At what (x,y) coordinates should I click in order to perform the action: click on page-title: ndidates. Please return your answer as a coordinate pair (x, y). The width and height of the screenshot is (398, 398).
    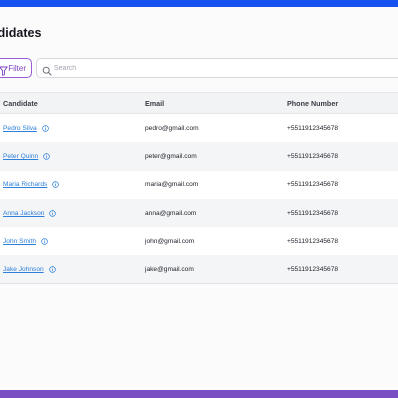
    Looking at the image, I should click on (21, 33).